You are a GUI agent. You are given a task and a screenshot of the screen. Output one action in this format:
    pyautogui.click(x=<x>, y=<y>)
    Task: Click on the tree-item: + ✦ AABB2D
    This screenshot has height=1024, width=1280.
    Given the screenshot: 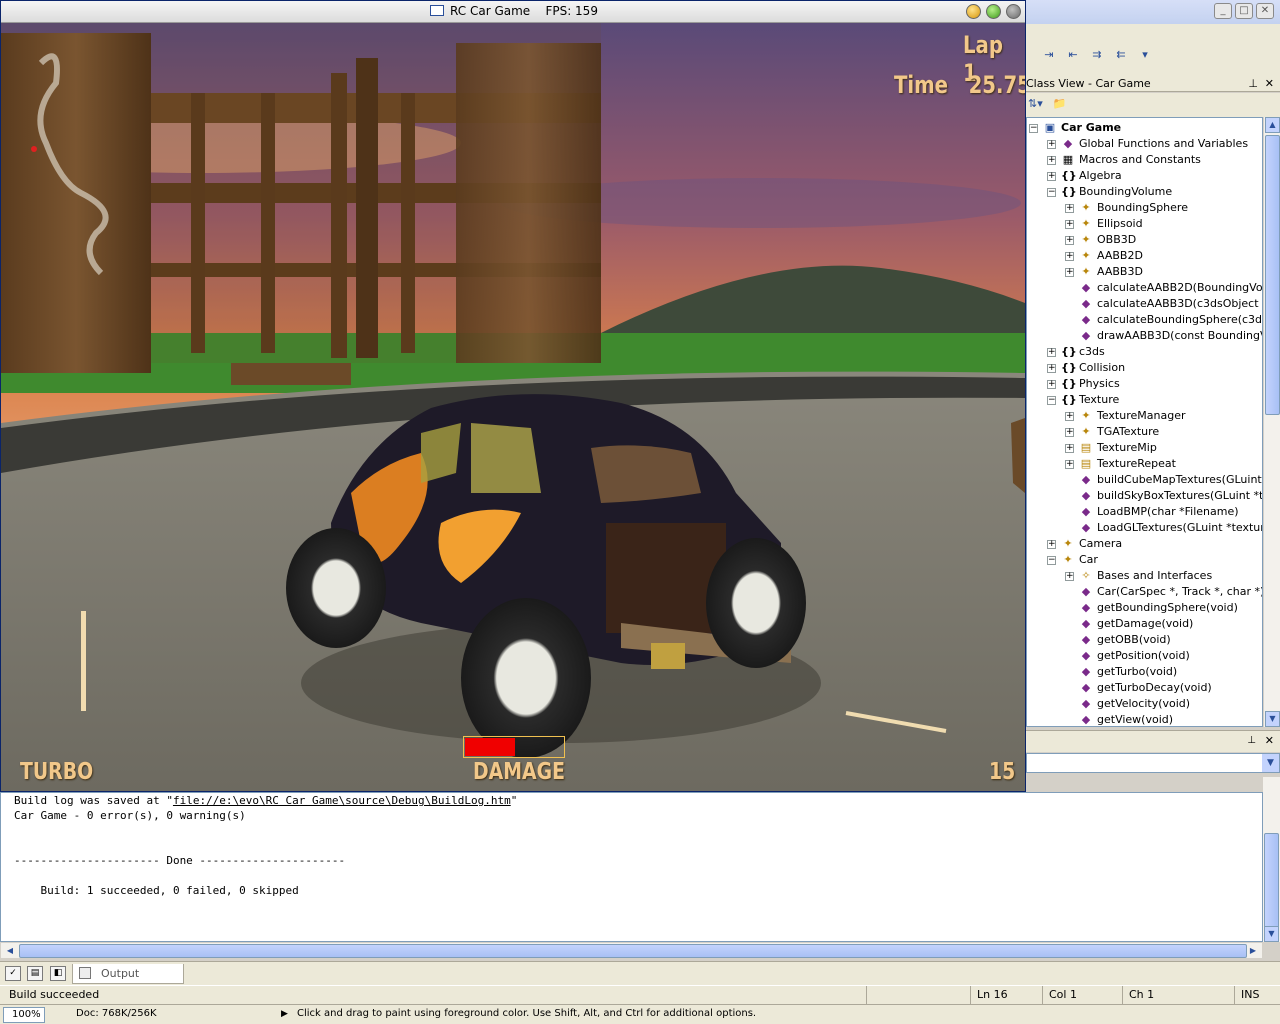 What is the action you would take?
    pyautogui.click(x=1144, y=256)
    